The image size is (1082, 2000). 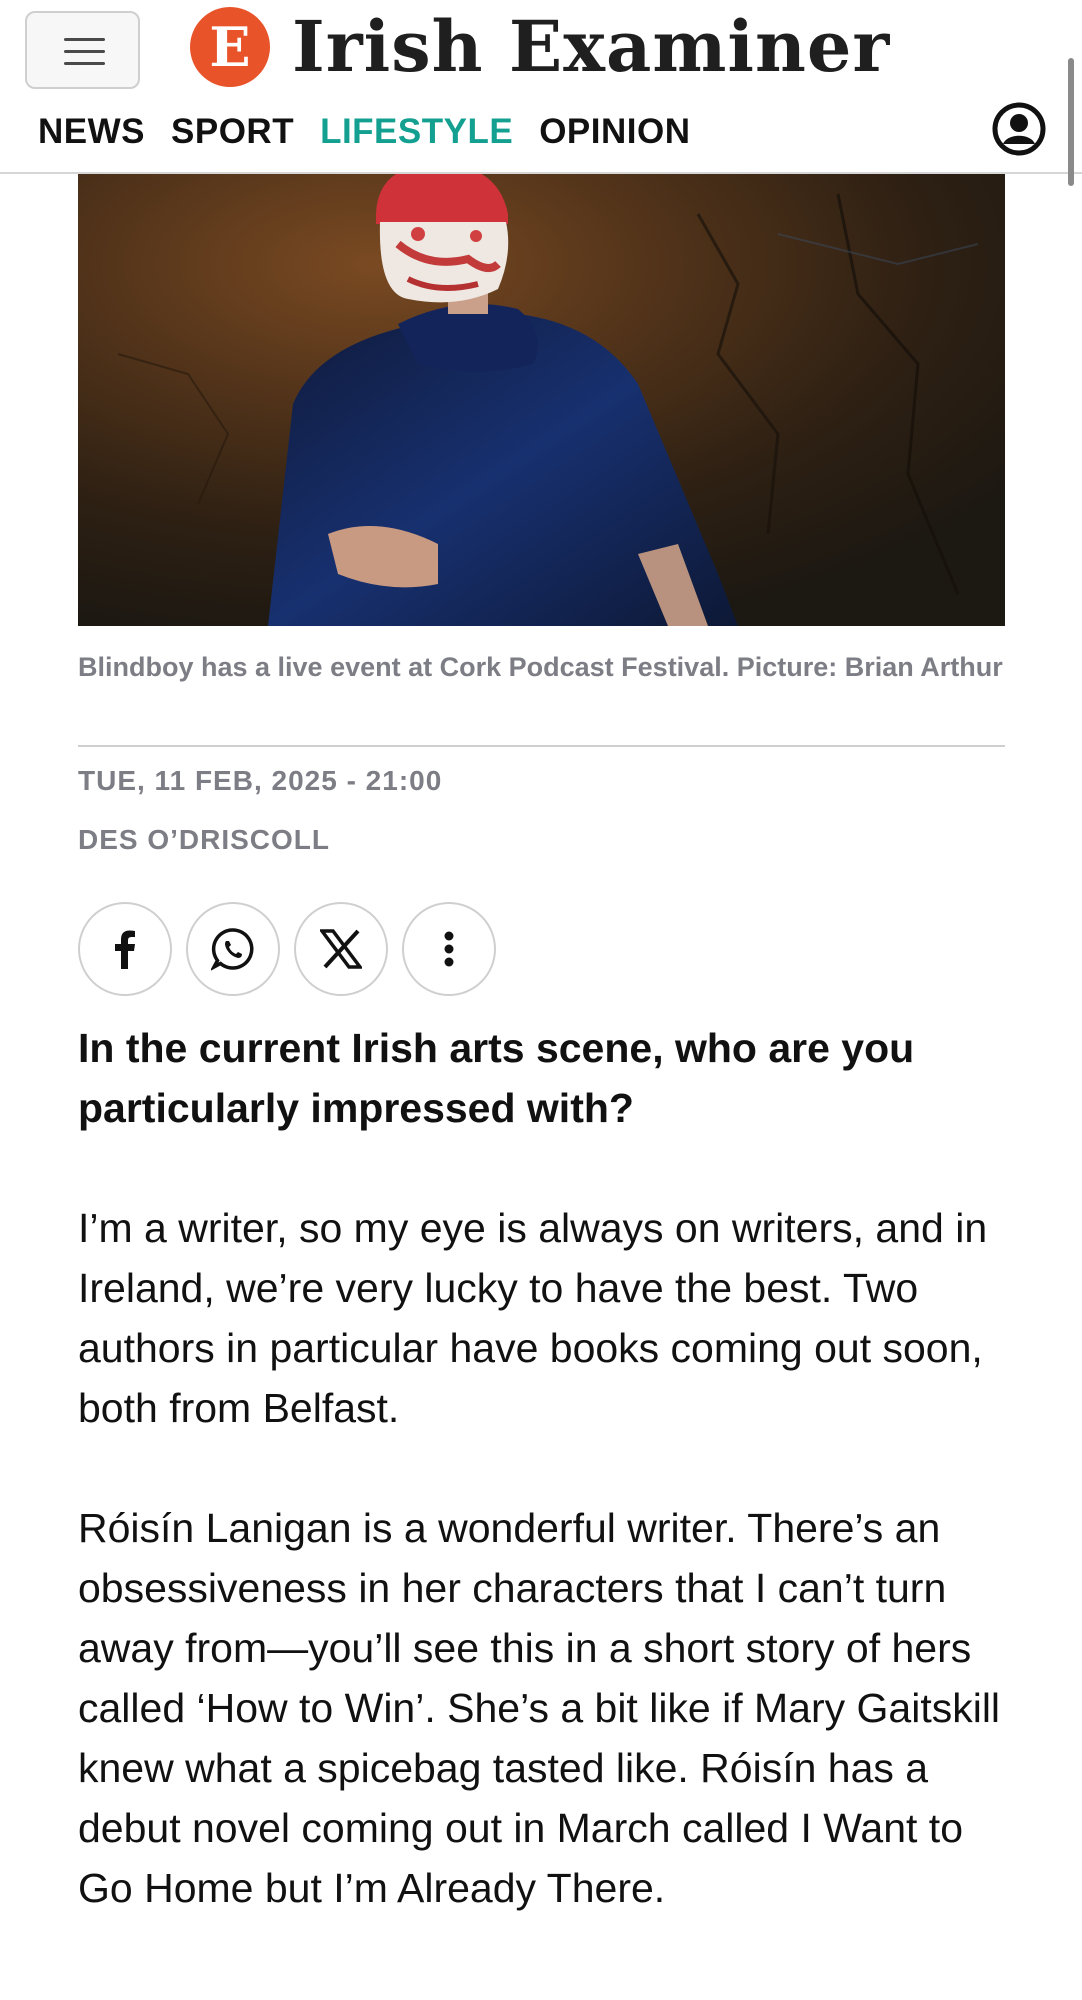 I want to click on logo-badge: E, so click(x=230, y=47).